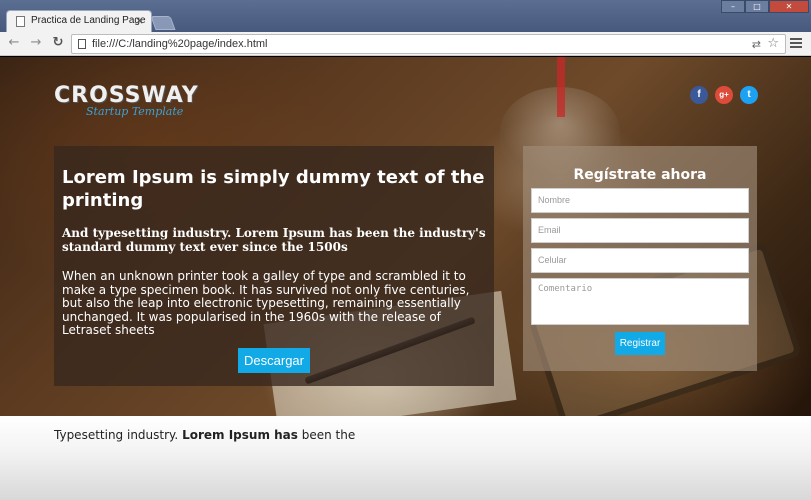 The width and height of the screenshot is (811, 500). What do you see at coordinates (88, 20) in the screenshot?
I see `tab-title: Practica de Landing Page` at bounding box center [88, 20].